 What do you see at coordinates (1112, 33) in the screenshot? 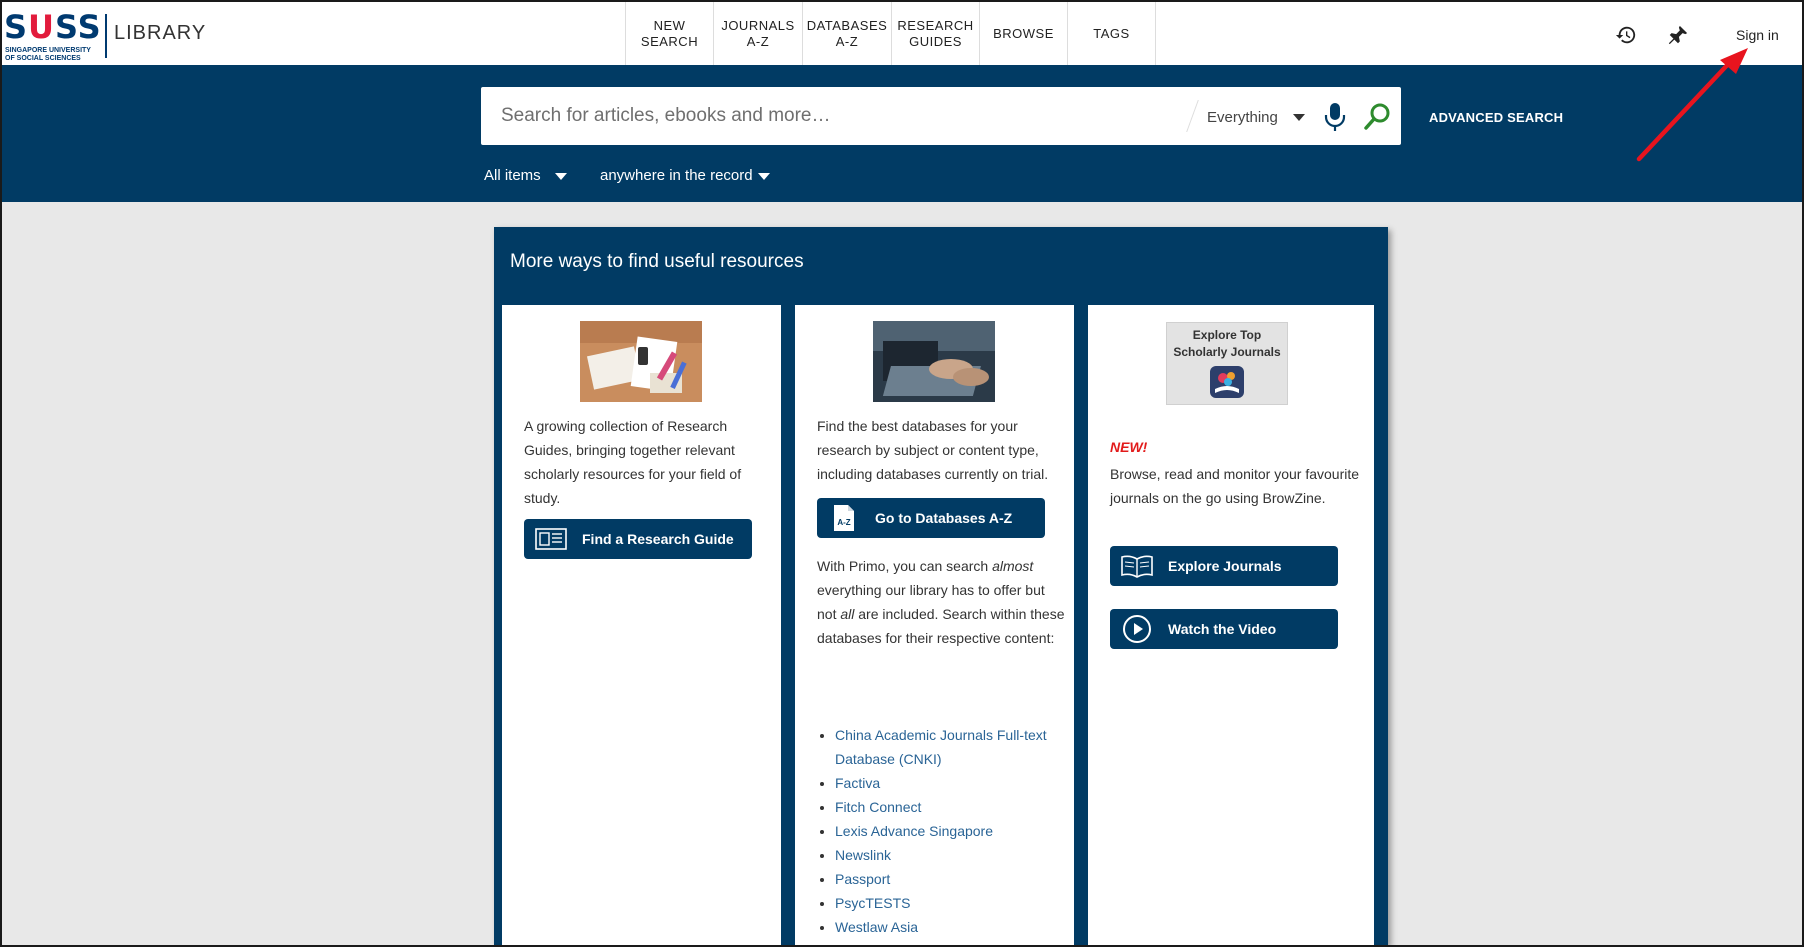
I see `nav-tags: TAGS` at bounding box center [1112, 33].